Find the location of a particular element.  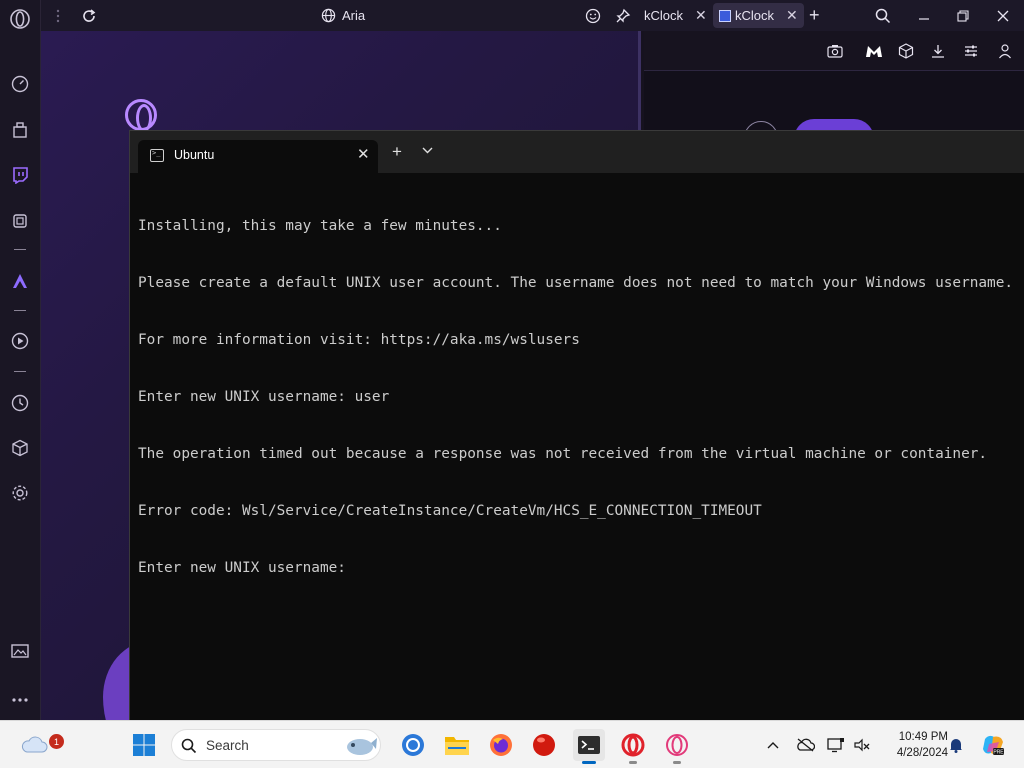

svg-text: PRE is located at coordinates (998, 753).